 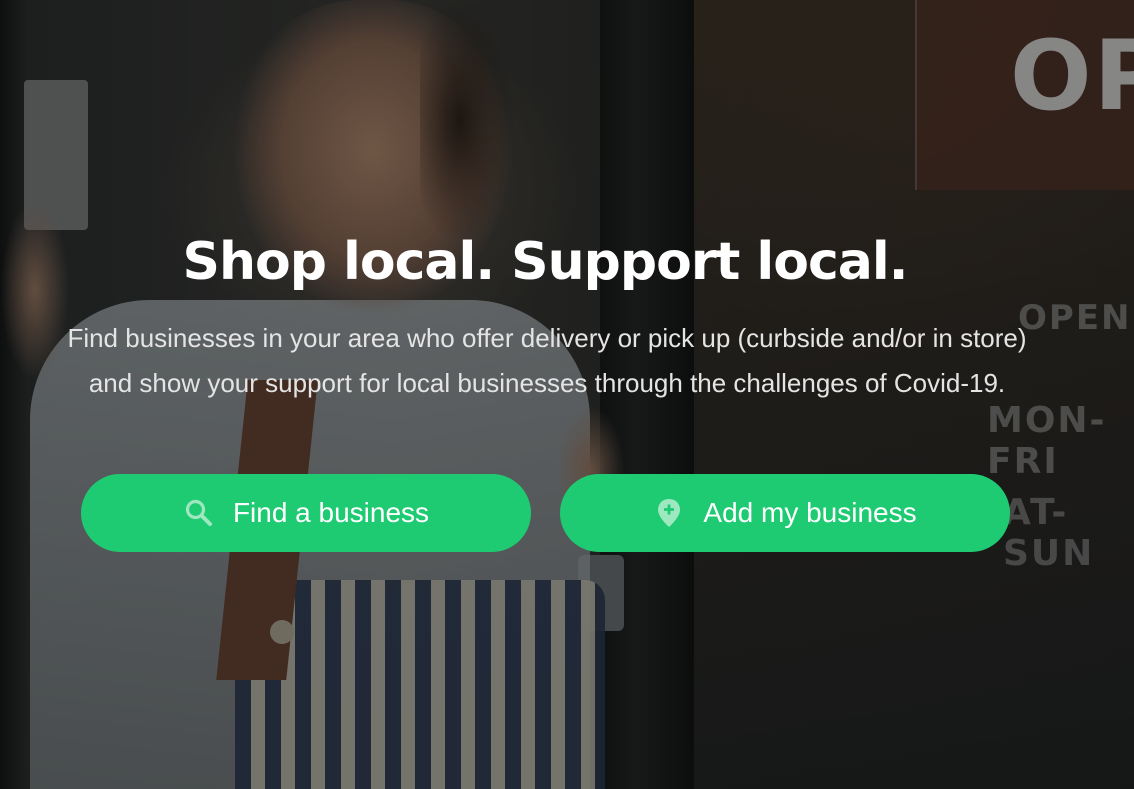 What do you see at coordinates (199, 513) in the screenshot?
I see `search-icon` at bounding box center [199, 513].